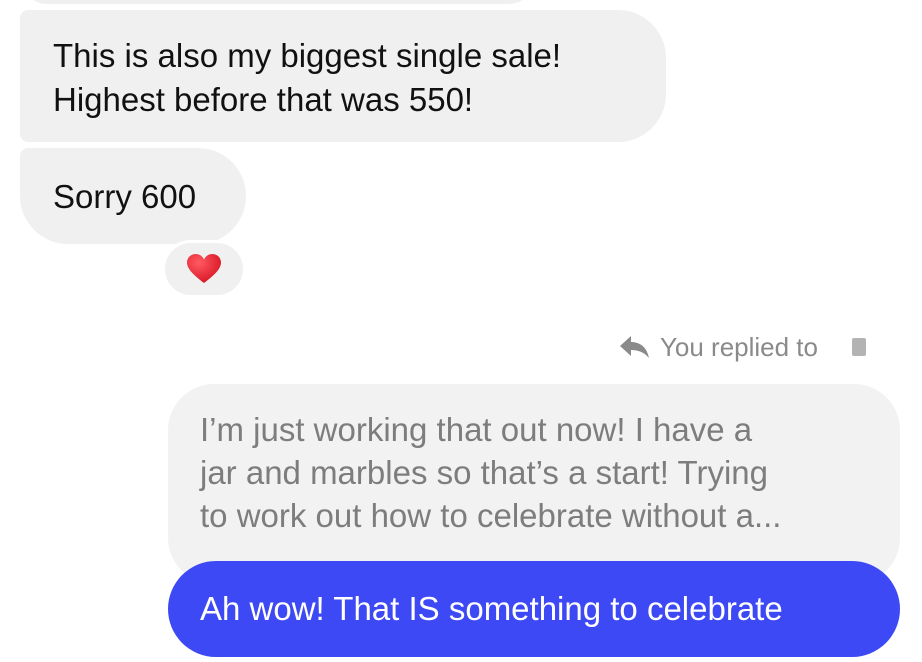  What do you see at coordinates (738, 346) in the screenshot?
I see `reply-indicator-label: You replied to` at bounding box center [738, 346].